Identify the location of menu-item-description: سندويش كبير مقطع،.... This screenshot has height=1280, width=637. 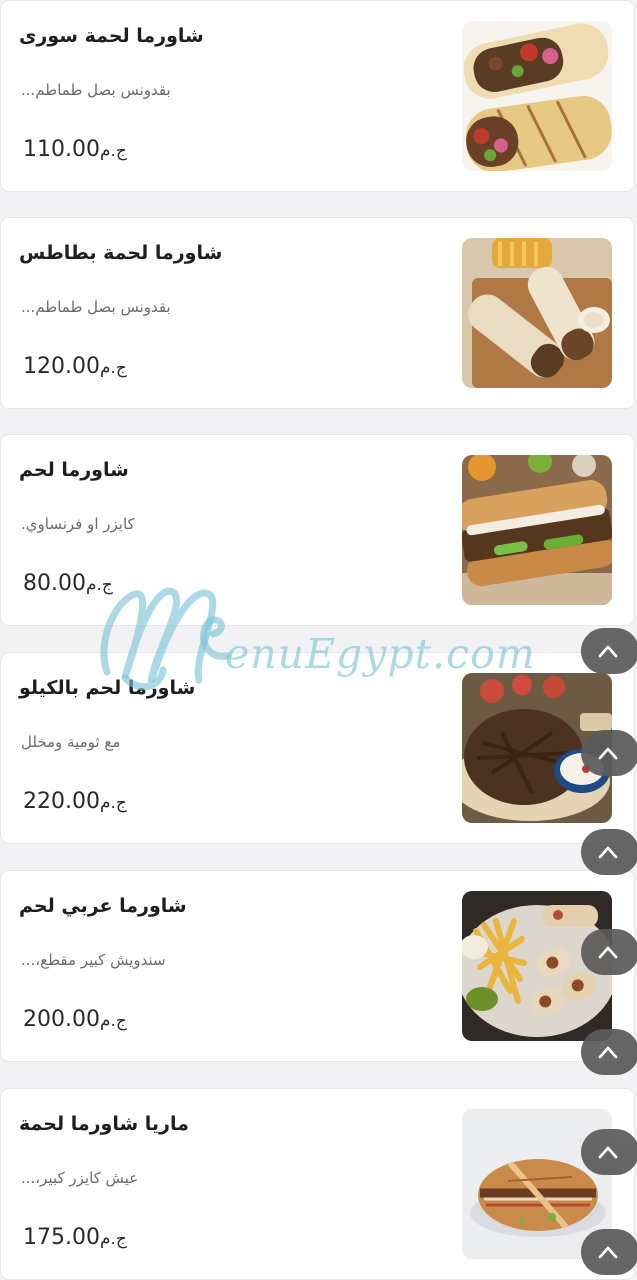
(93, 960).